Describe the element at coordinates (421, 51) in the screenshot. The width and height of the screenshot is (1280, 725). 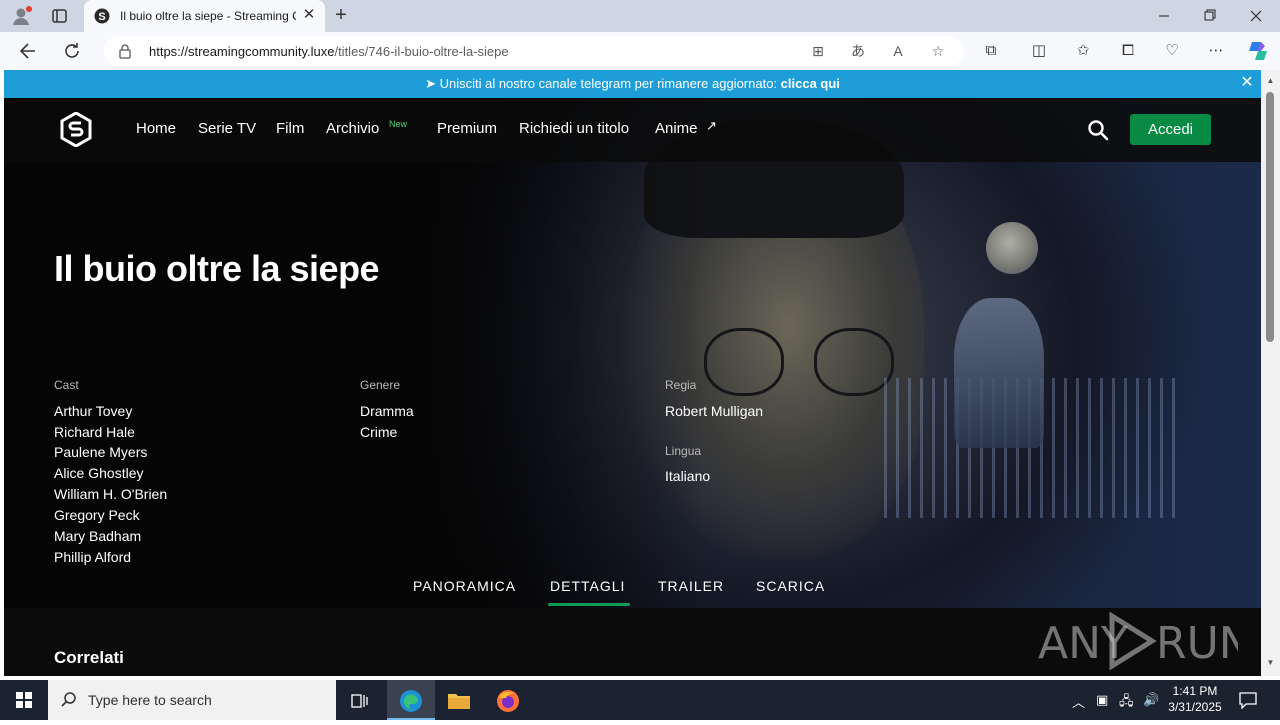
I see `url-path: /titles/746-il-buio-oltre-la-siepe` at that location.